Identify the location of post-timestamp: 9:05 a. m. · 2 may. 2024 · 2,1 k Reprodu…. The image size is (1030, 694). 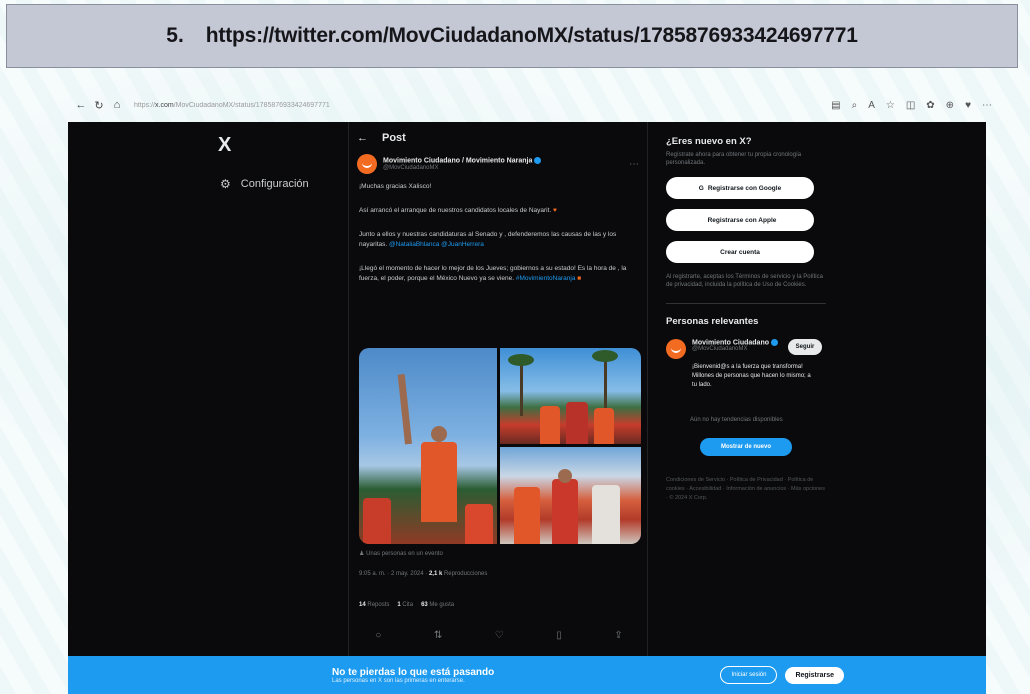
(423, 574).